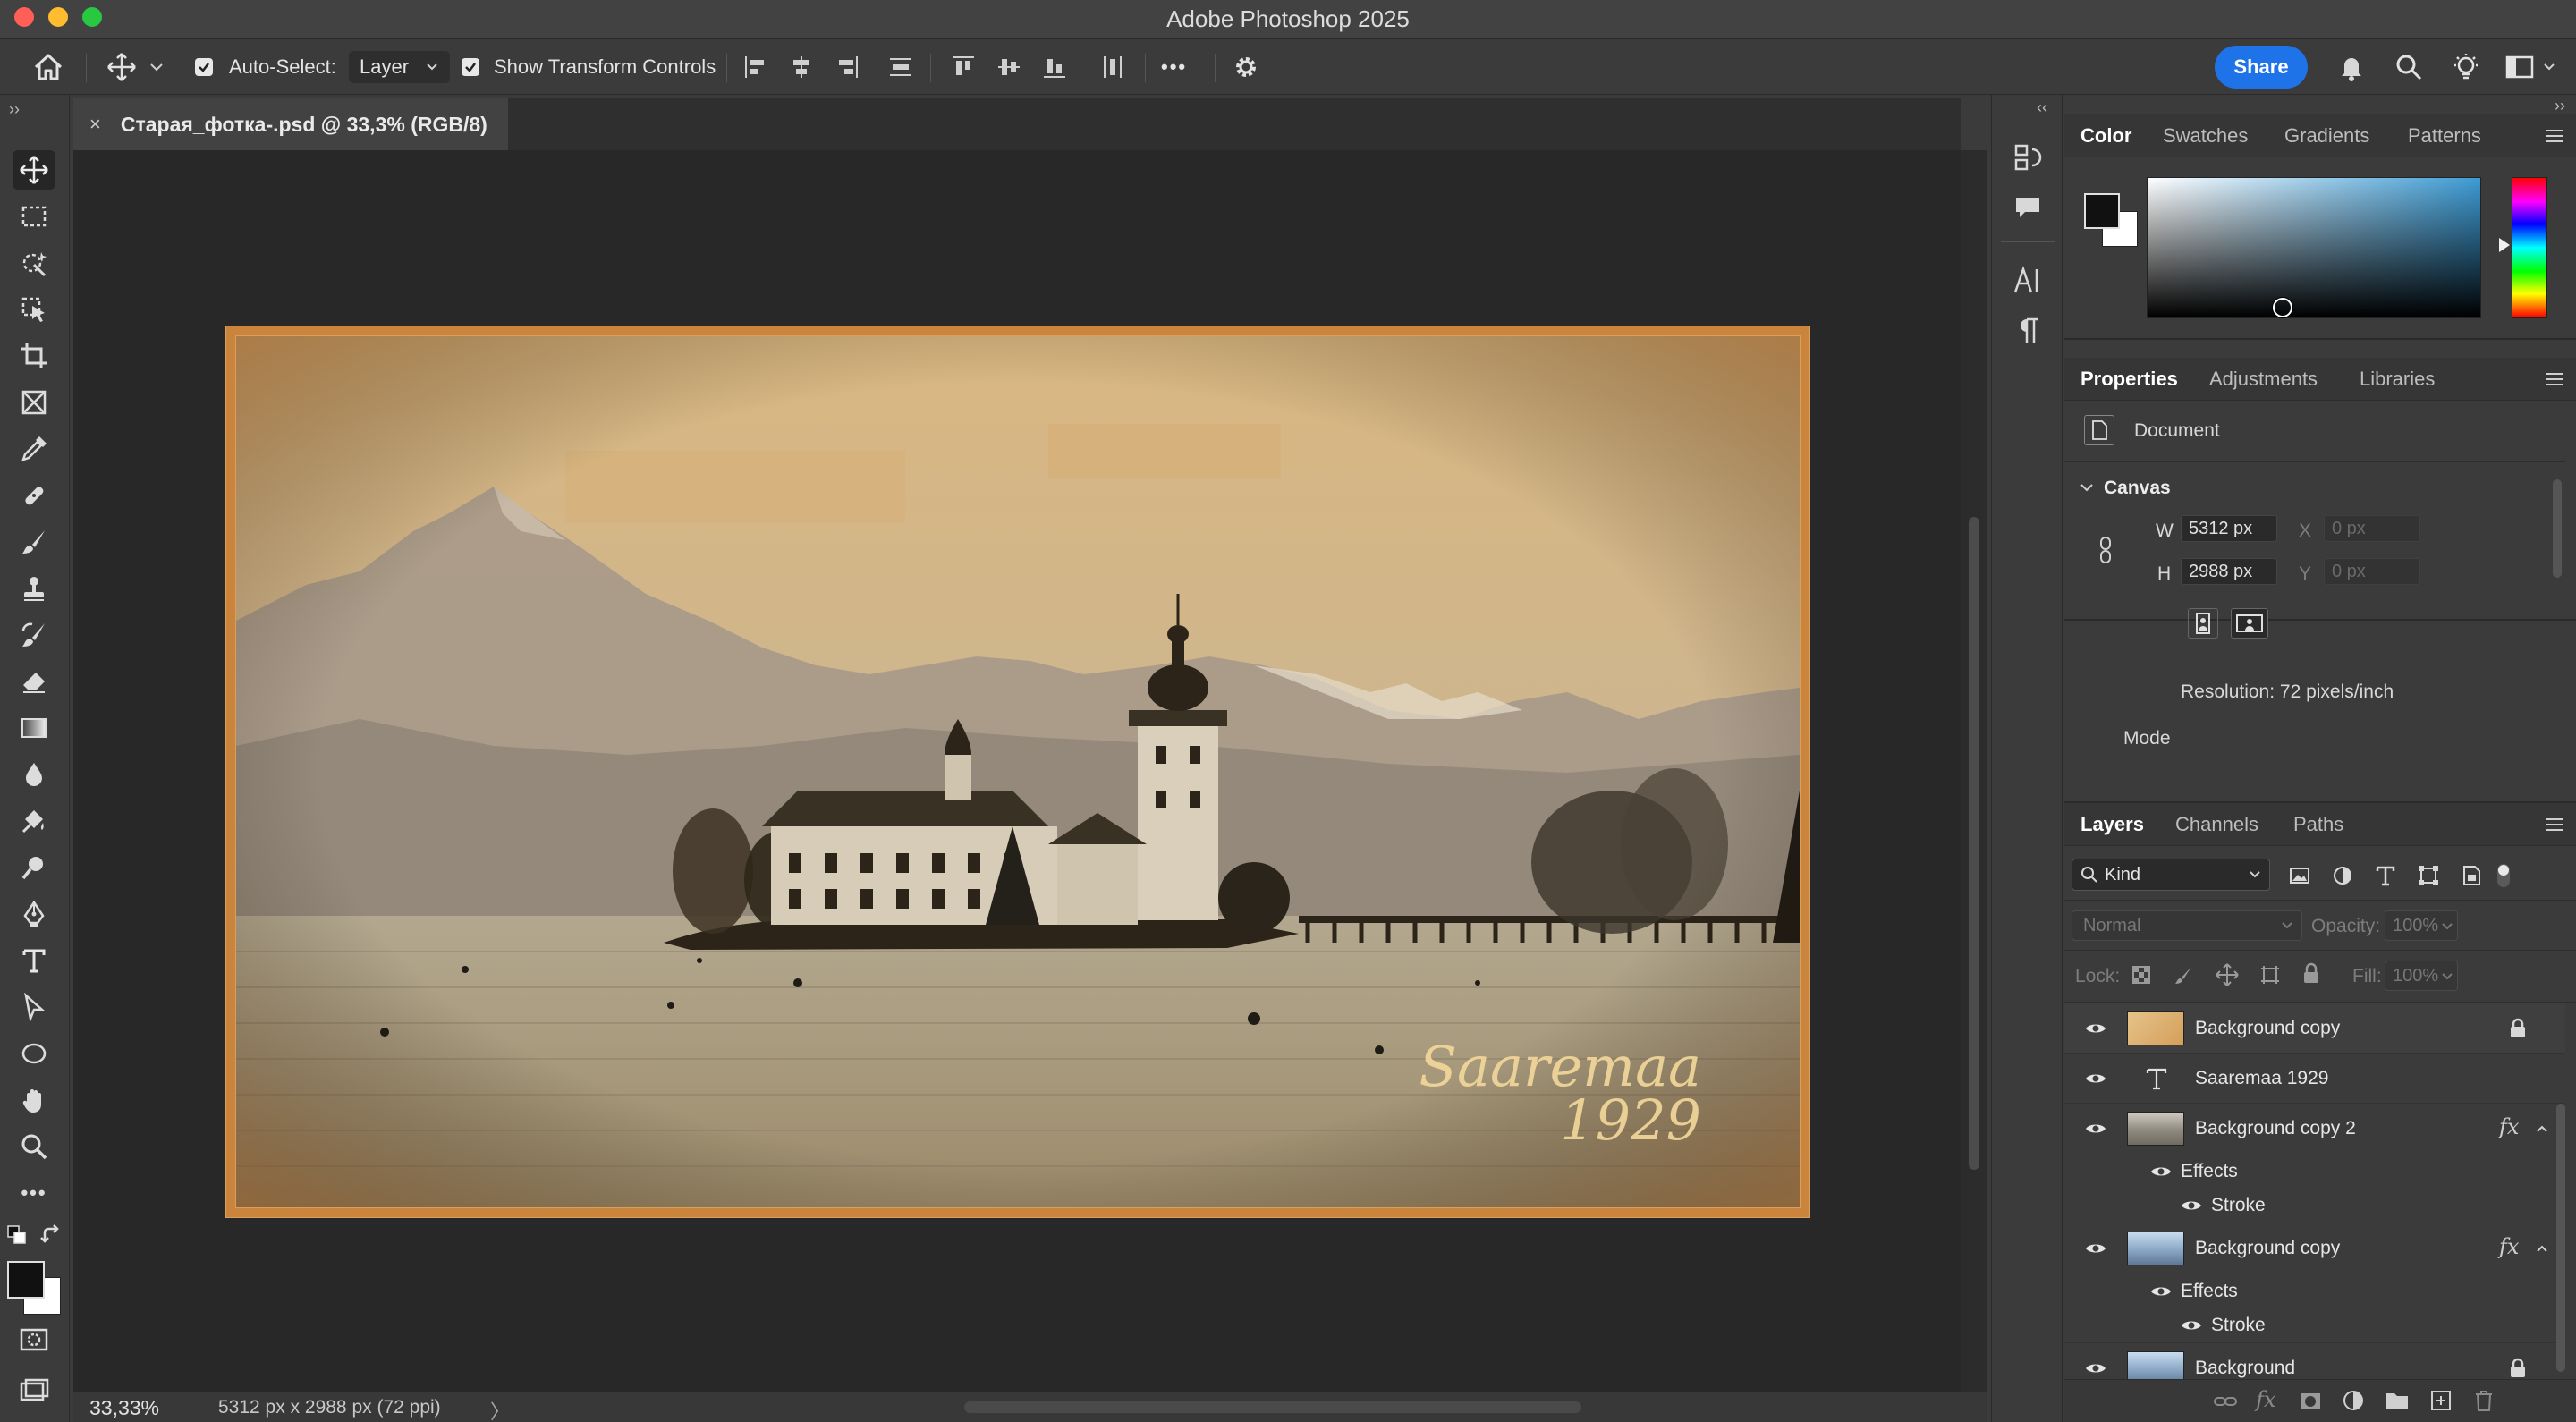 This screenshot has height=1422, width=2576. I want to click on align-bottom-edges-button, so click(1054, 67).